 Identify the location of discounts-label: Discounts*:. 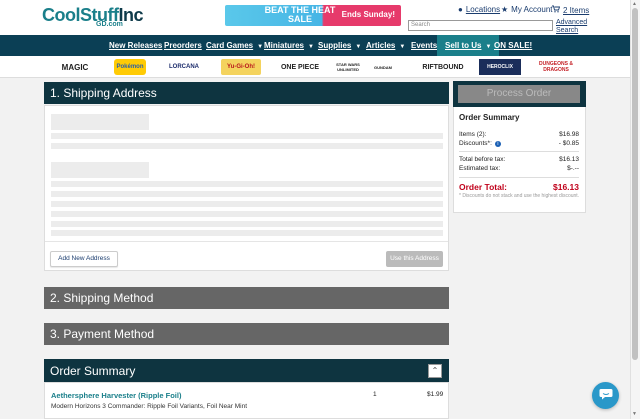
(475, 143).